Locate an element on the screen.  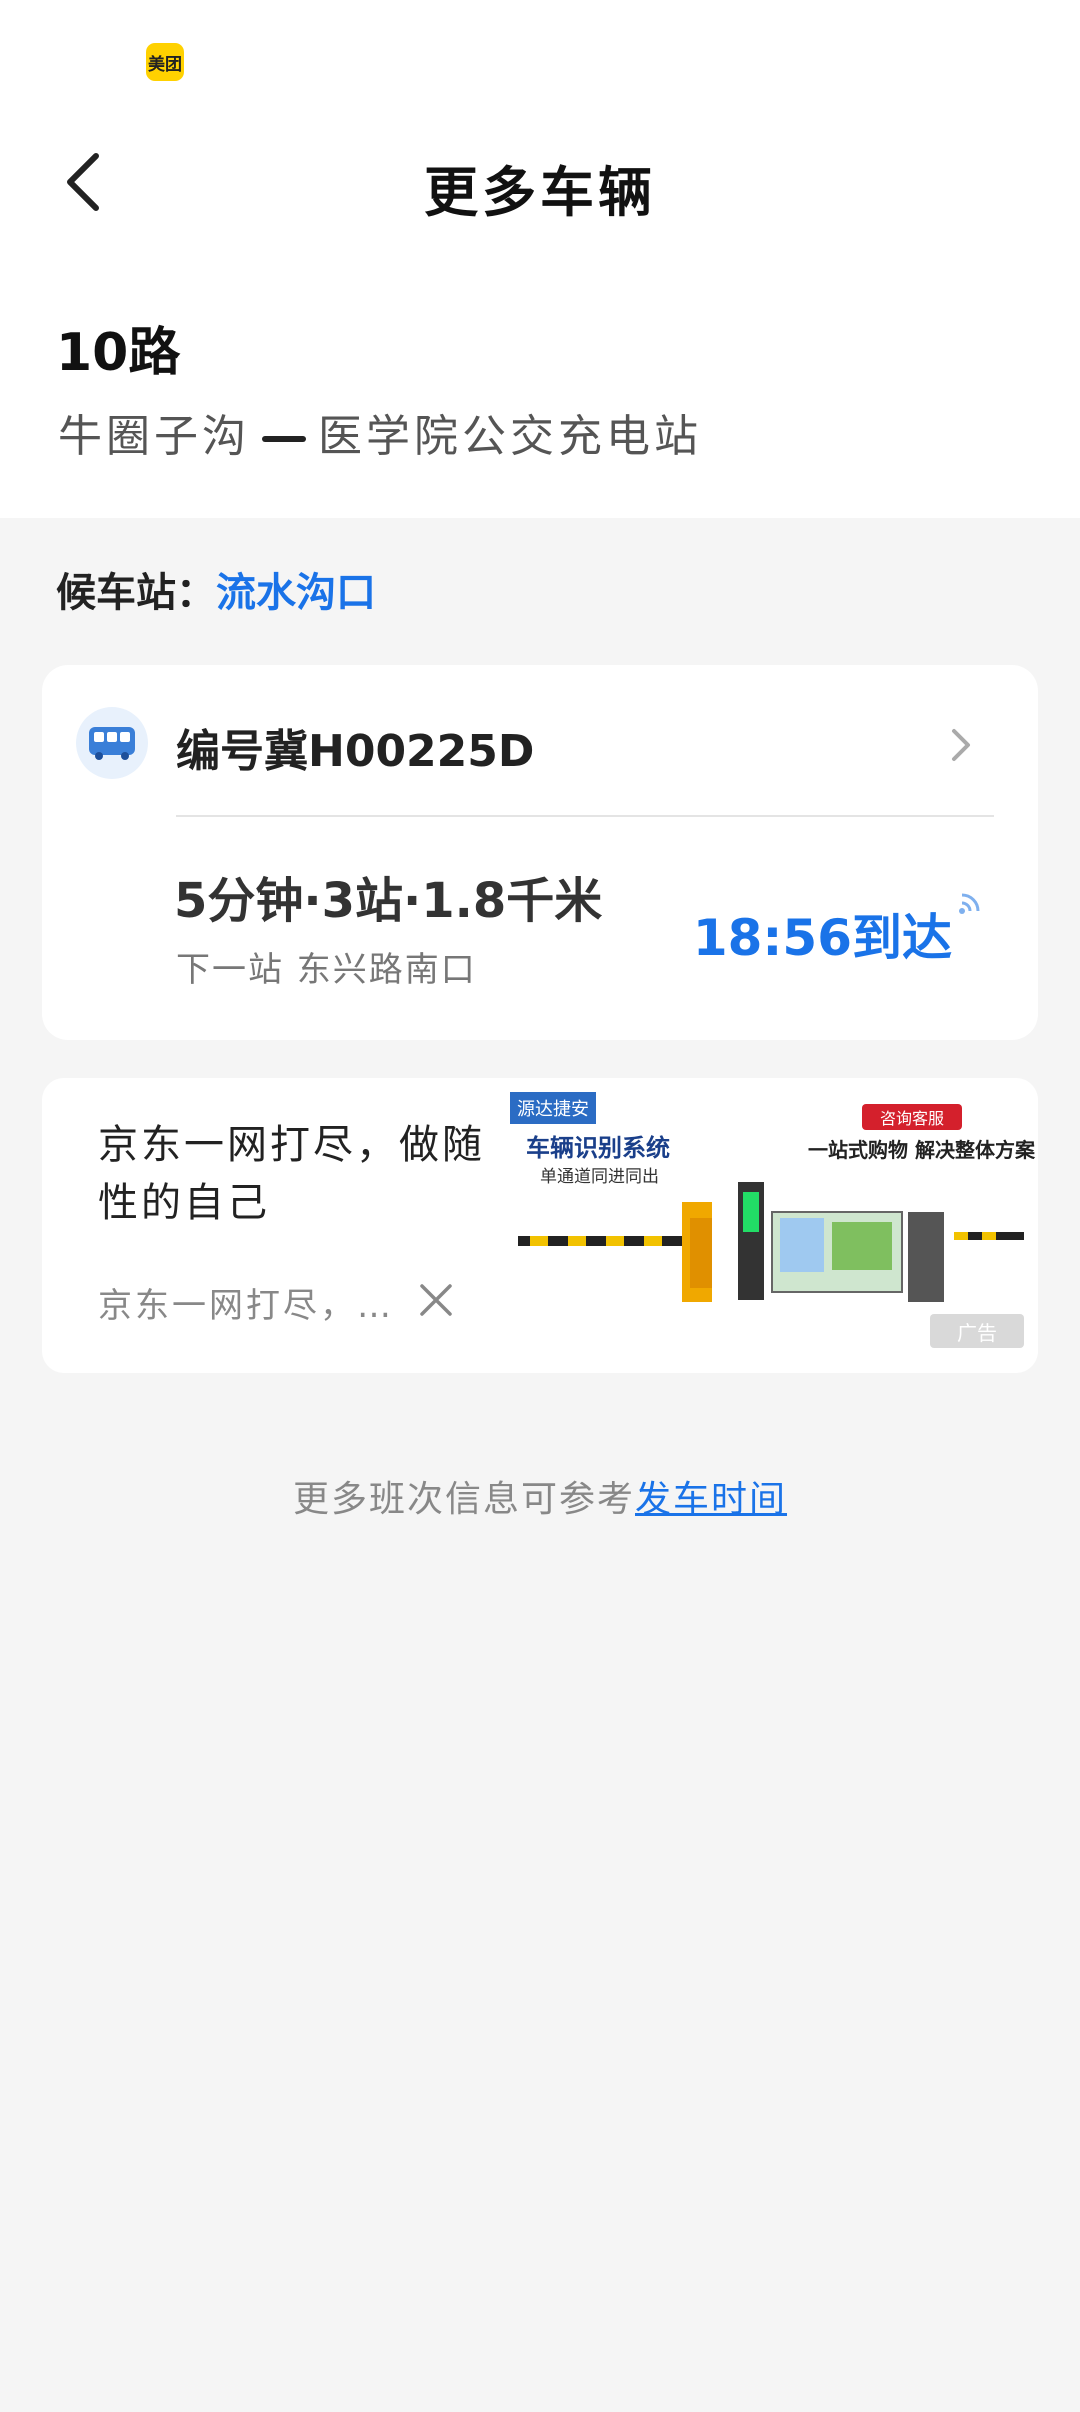
page-title: 更多车辆 is located at coordinates (540, 192).